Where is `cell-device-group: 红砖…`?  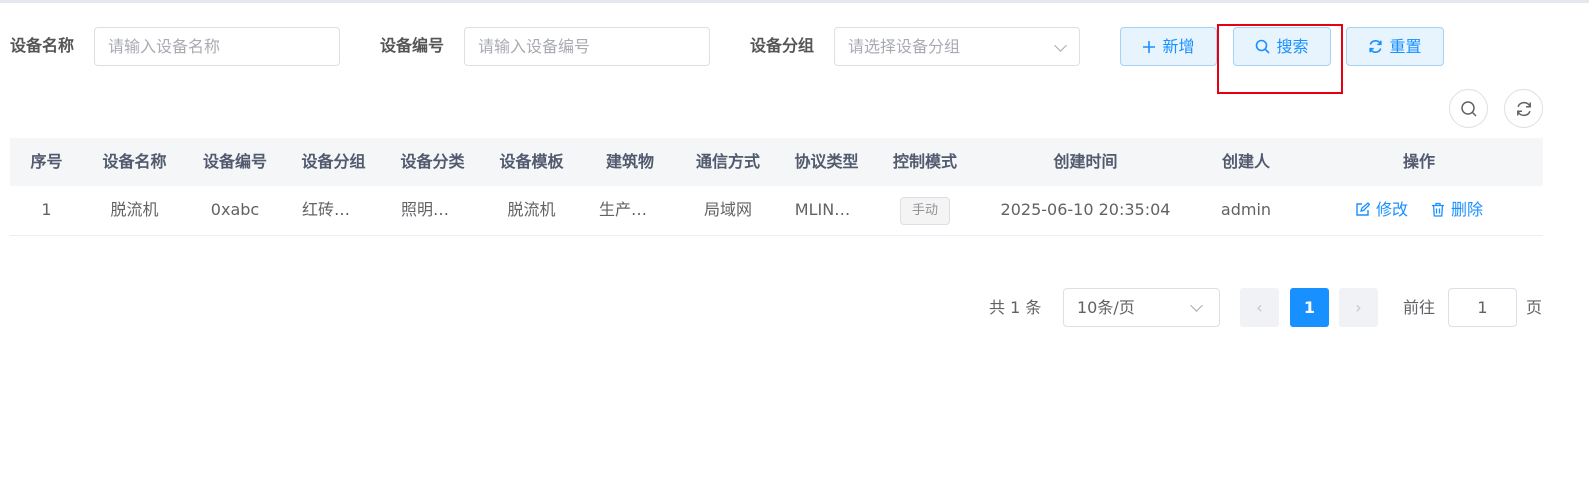
cell-device-group: 红砖… is located at coordinates (325, 209).